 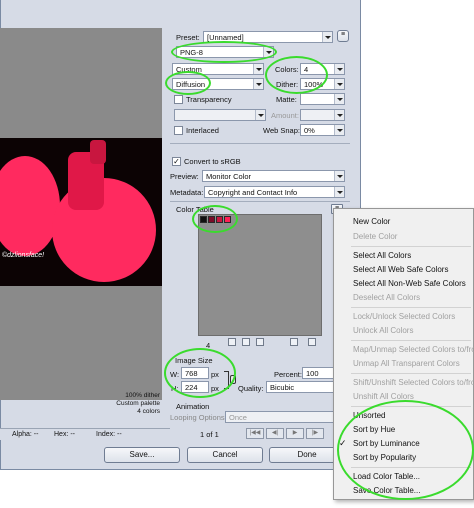 I want to click on quality-value: Bicubic, so click(x=282, y=387).